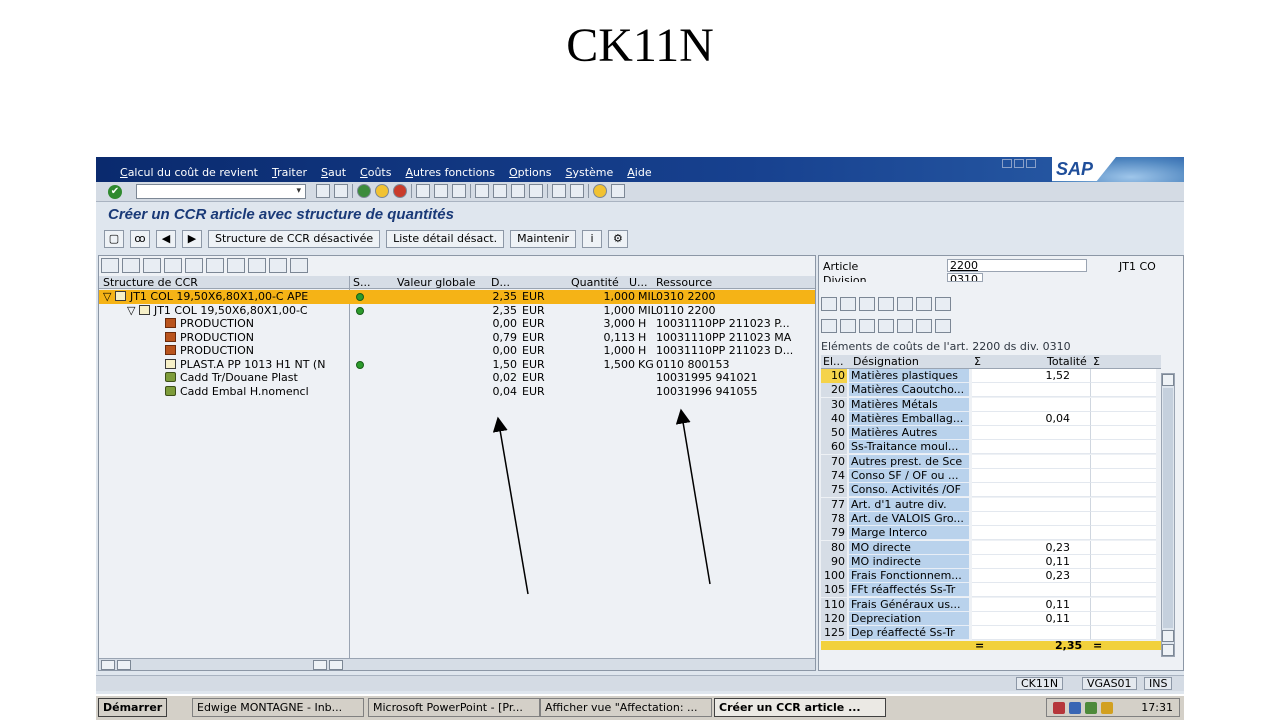 Image resolution: width=1280 pixels, height=720 pixels. Describe the element at coordinates (834, 561) in the screenshot. I see `cost-element-code: 90` at that location.